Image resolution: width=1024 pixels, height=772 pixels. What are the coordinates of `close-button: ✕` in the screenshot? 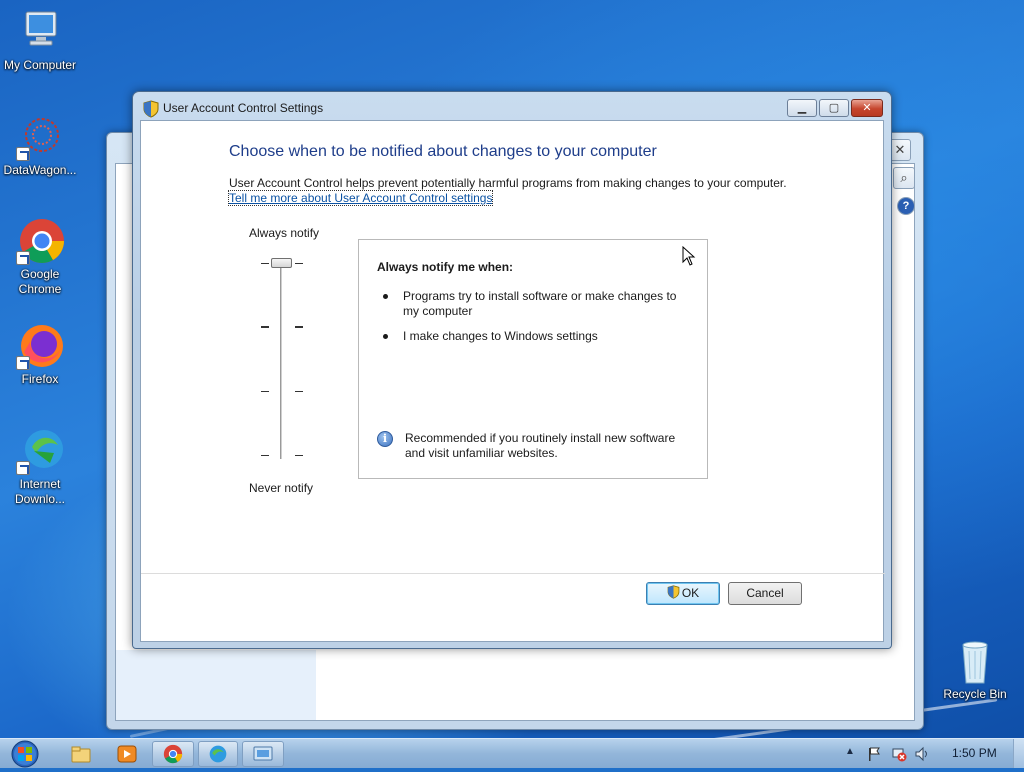 It's located at (867, 108).